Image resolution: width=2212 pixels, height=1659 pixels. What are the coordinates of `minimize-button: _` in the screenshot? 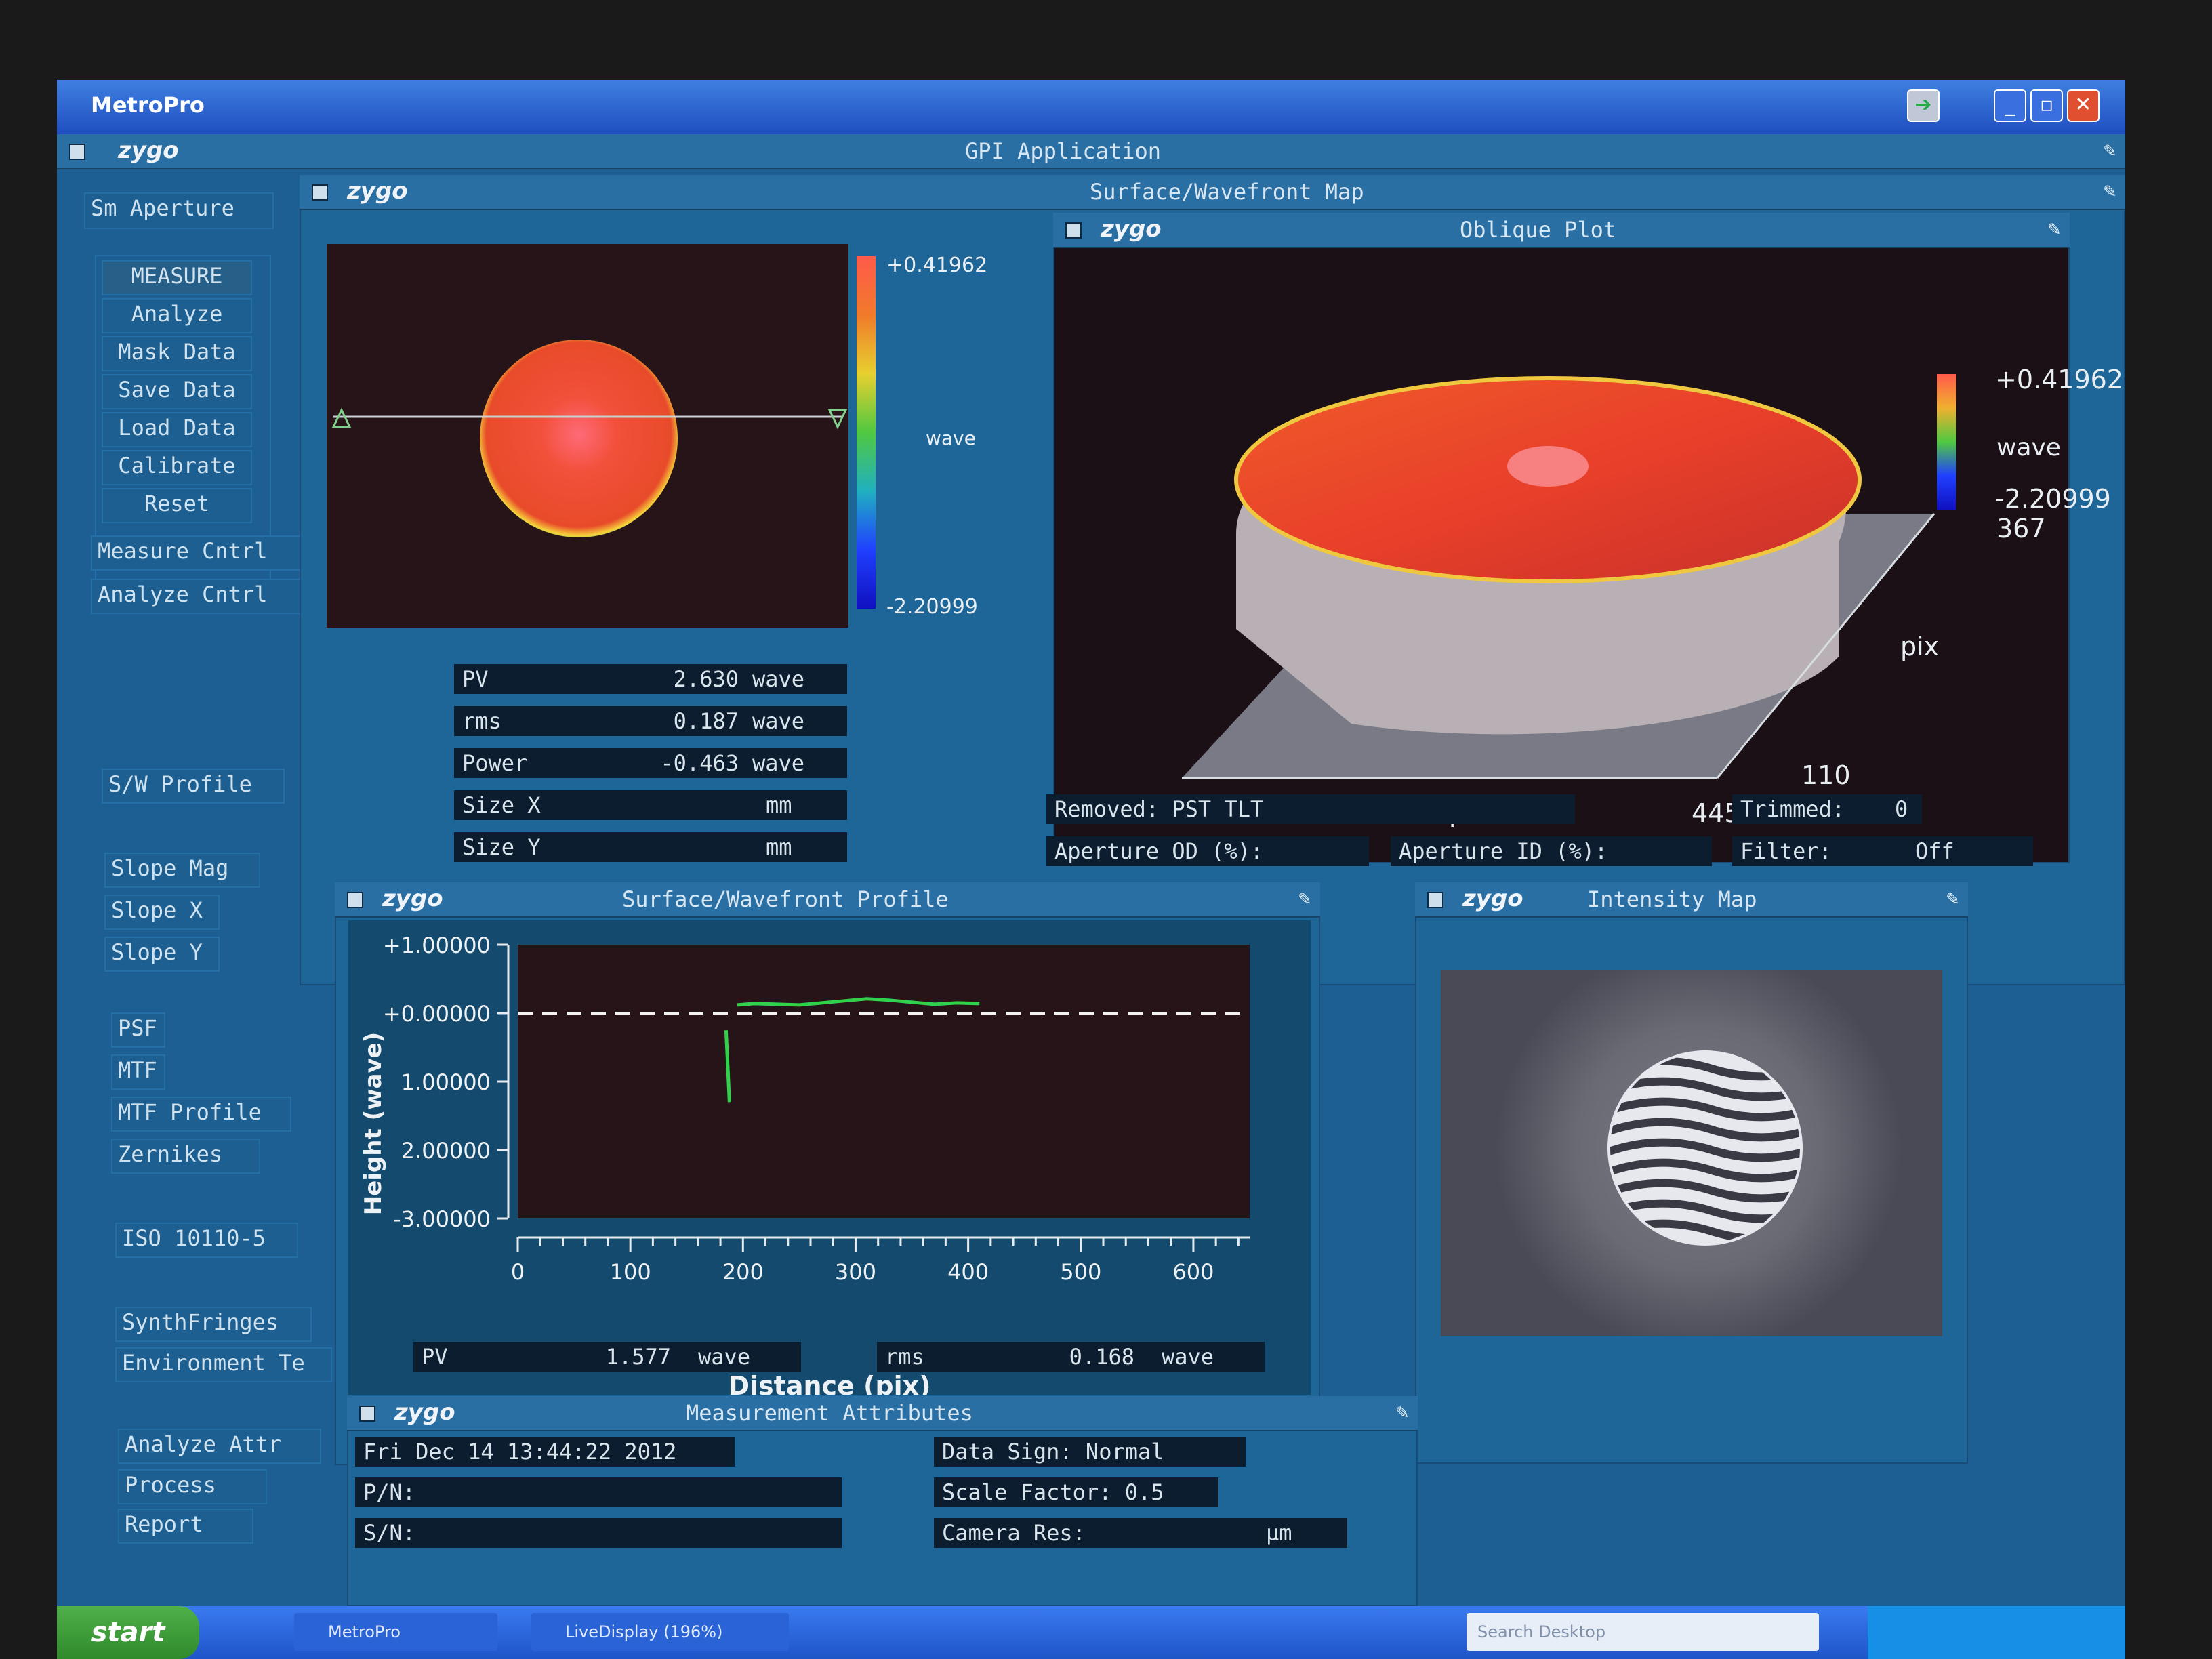 It's located at (2010, 105).